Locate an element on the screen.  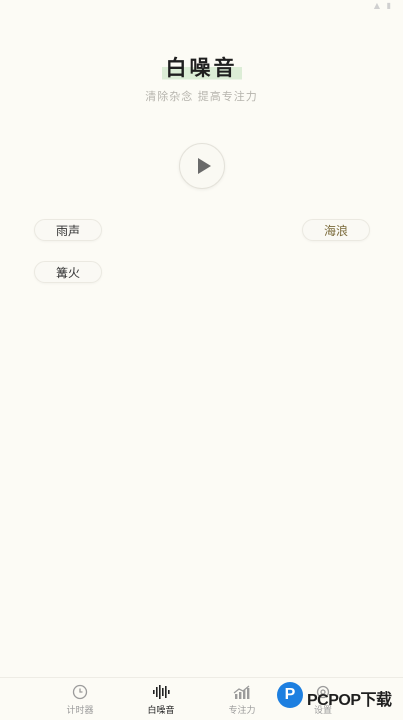
tab-timer: 计时器 is located at coordinates (80, 698).